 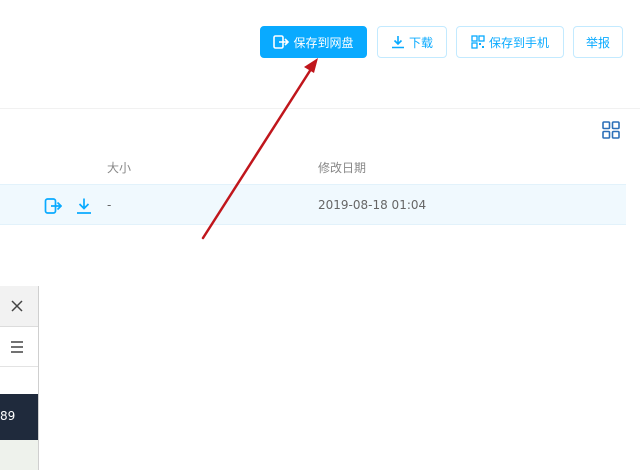 I want to click on qr-code-icon, so click(x=478, y=42).